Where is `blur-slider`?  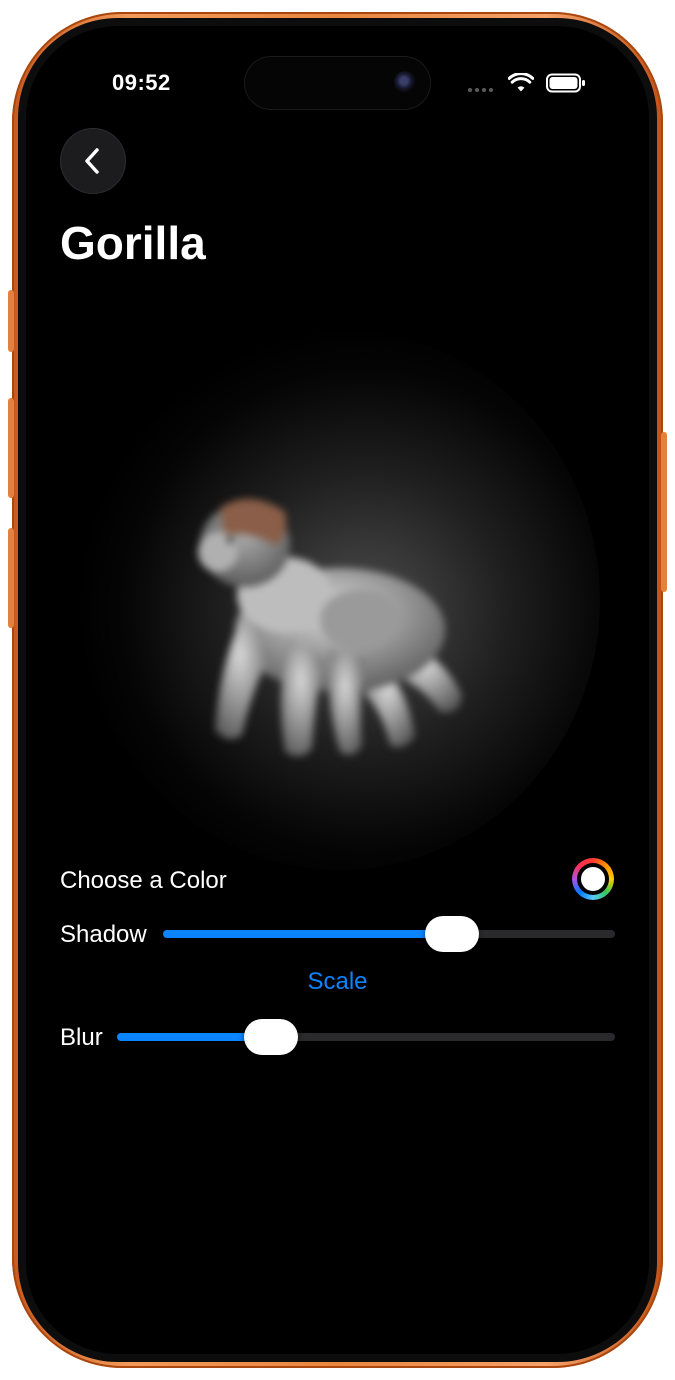
blur-slider is located at coordinates (366, 1037).